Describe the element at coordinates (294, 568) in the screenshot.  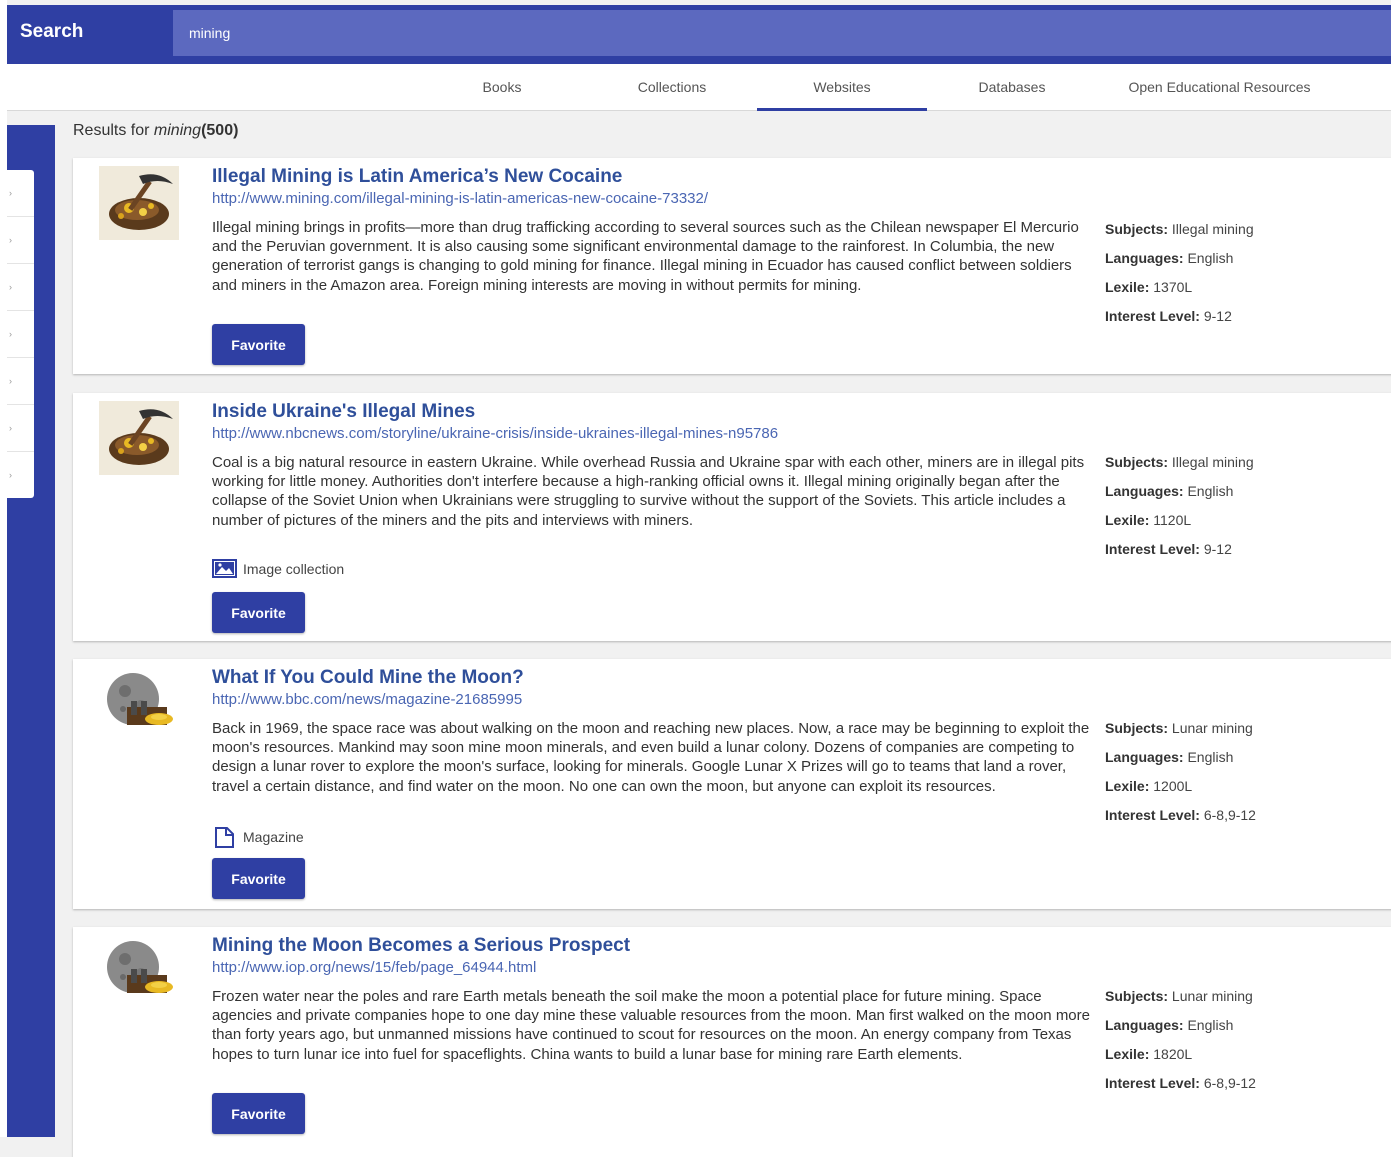
I see `resource-type-label: Image collection` at that location.